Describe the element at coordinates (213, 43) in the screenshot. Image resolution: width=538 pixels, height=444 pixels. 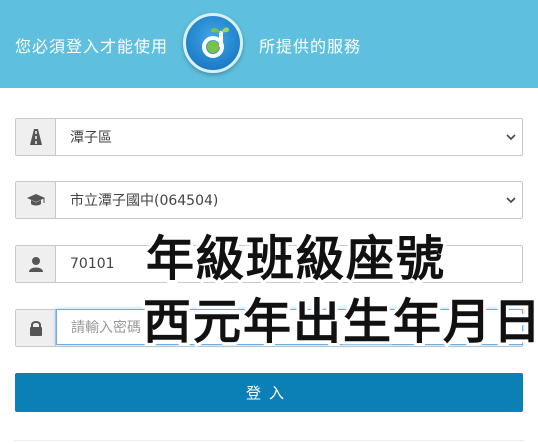
I see `sprout-logo-icon` at that location.